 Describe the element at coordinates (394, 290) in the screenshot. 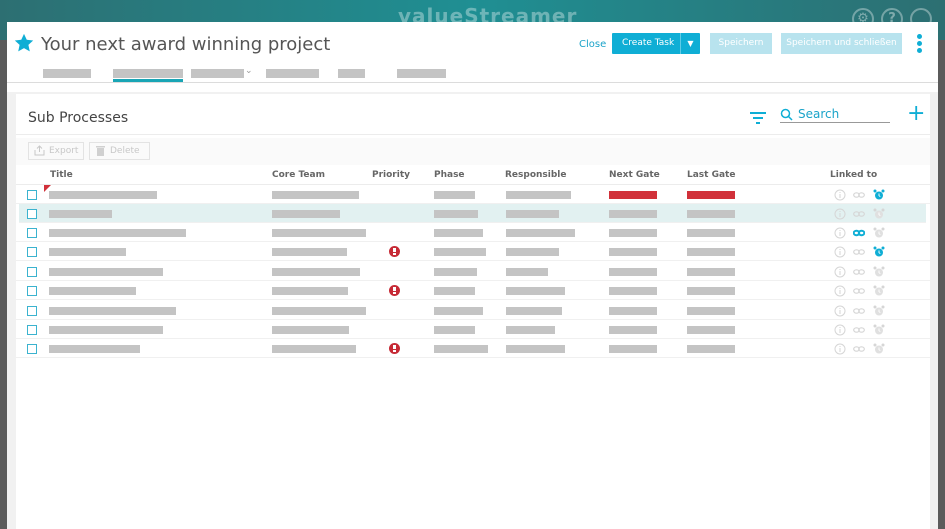

I see `priority-icon` at that location.